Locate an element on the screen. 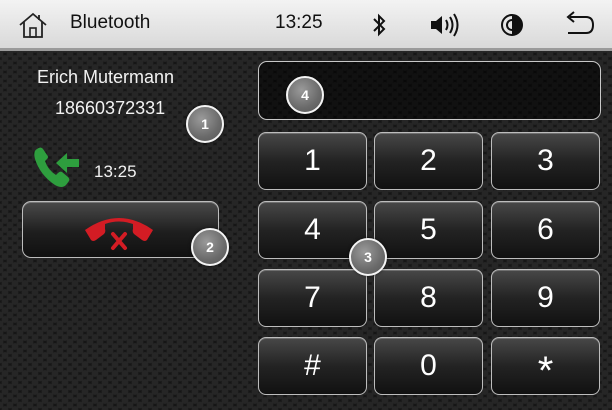 The width and height of the screenshot is (612, 410). back-icon is located at coordinates (579, 25).